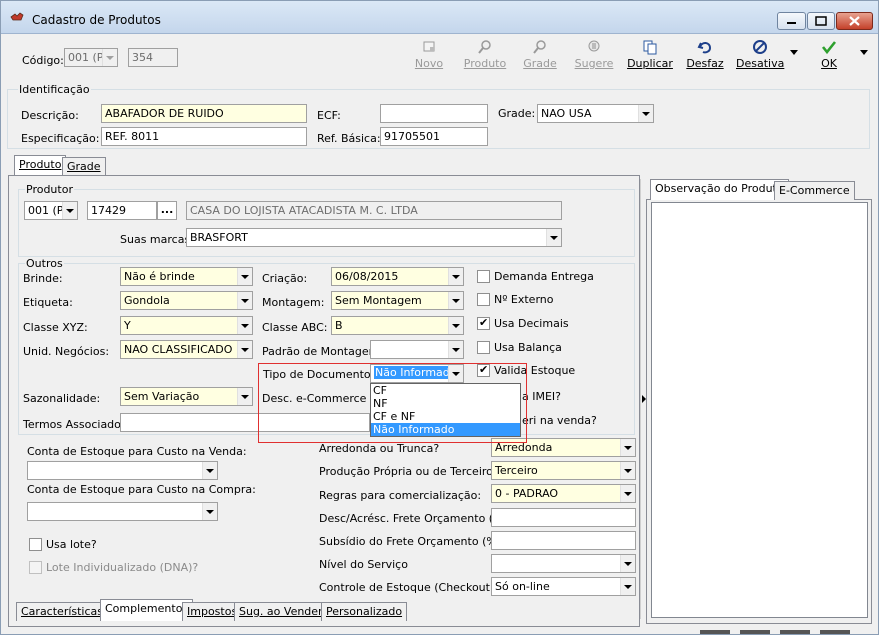 The image size is (879, 635). Describe the element at coordinates (71, 544) in the screenshot. I see `usa-lote-label: Usa lote?` at that location.